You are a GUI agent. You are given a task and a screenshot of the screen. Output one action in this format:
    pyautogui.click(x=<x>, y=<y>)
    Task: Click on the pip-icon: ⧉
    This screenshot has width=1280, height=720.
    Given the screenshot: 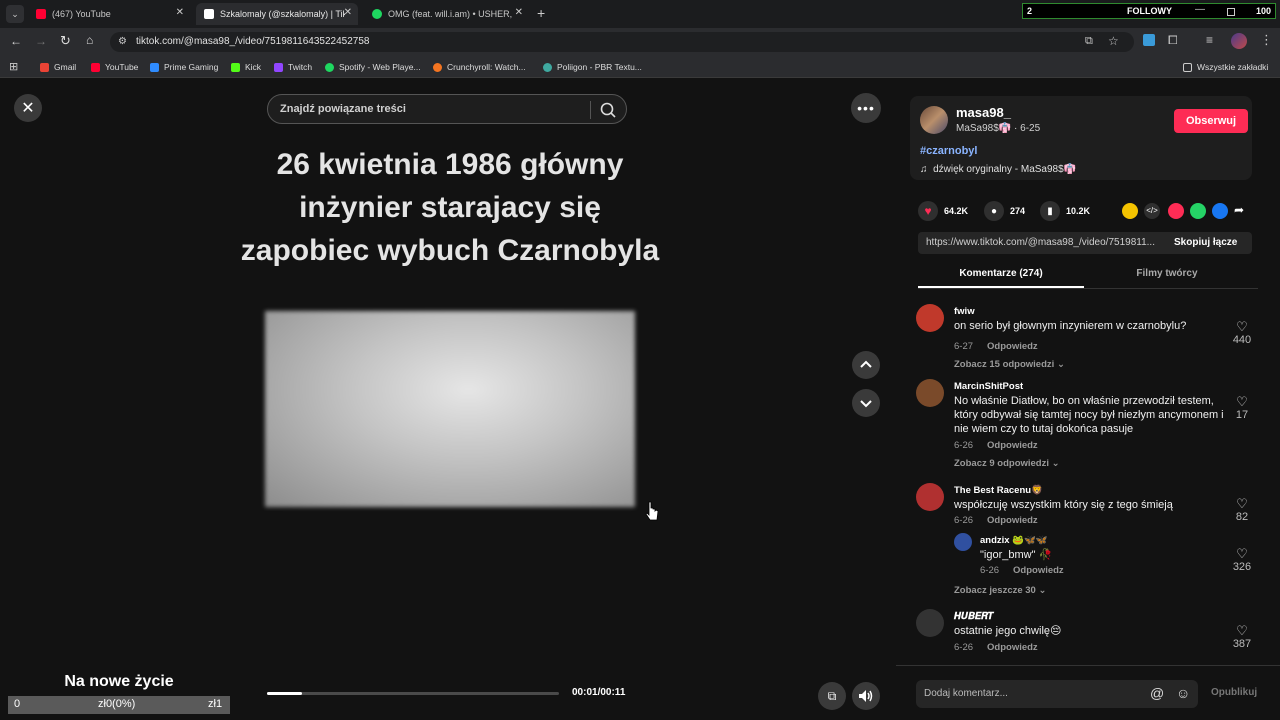 What is the action you would take?
    pyautogui.click(x=832, y=695)
    